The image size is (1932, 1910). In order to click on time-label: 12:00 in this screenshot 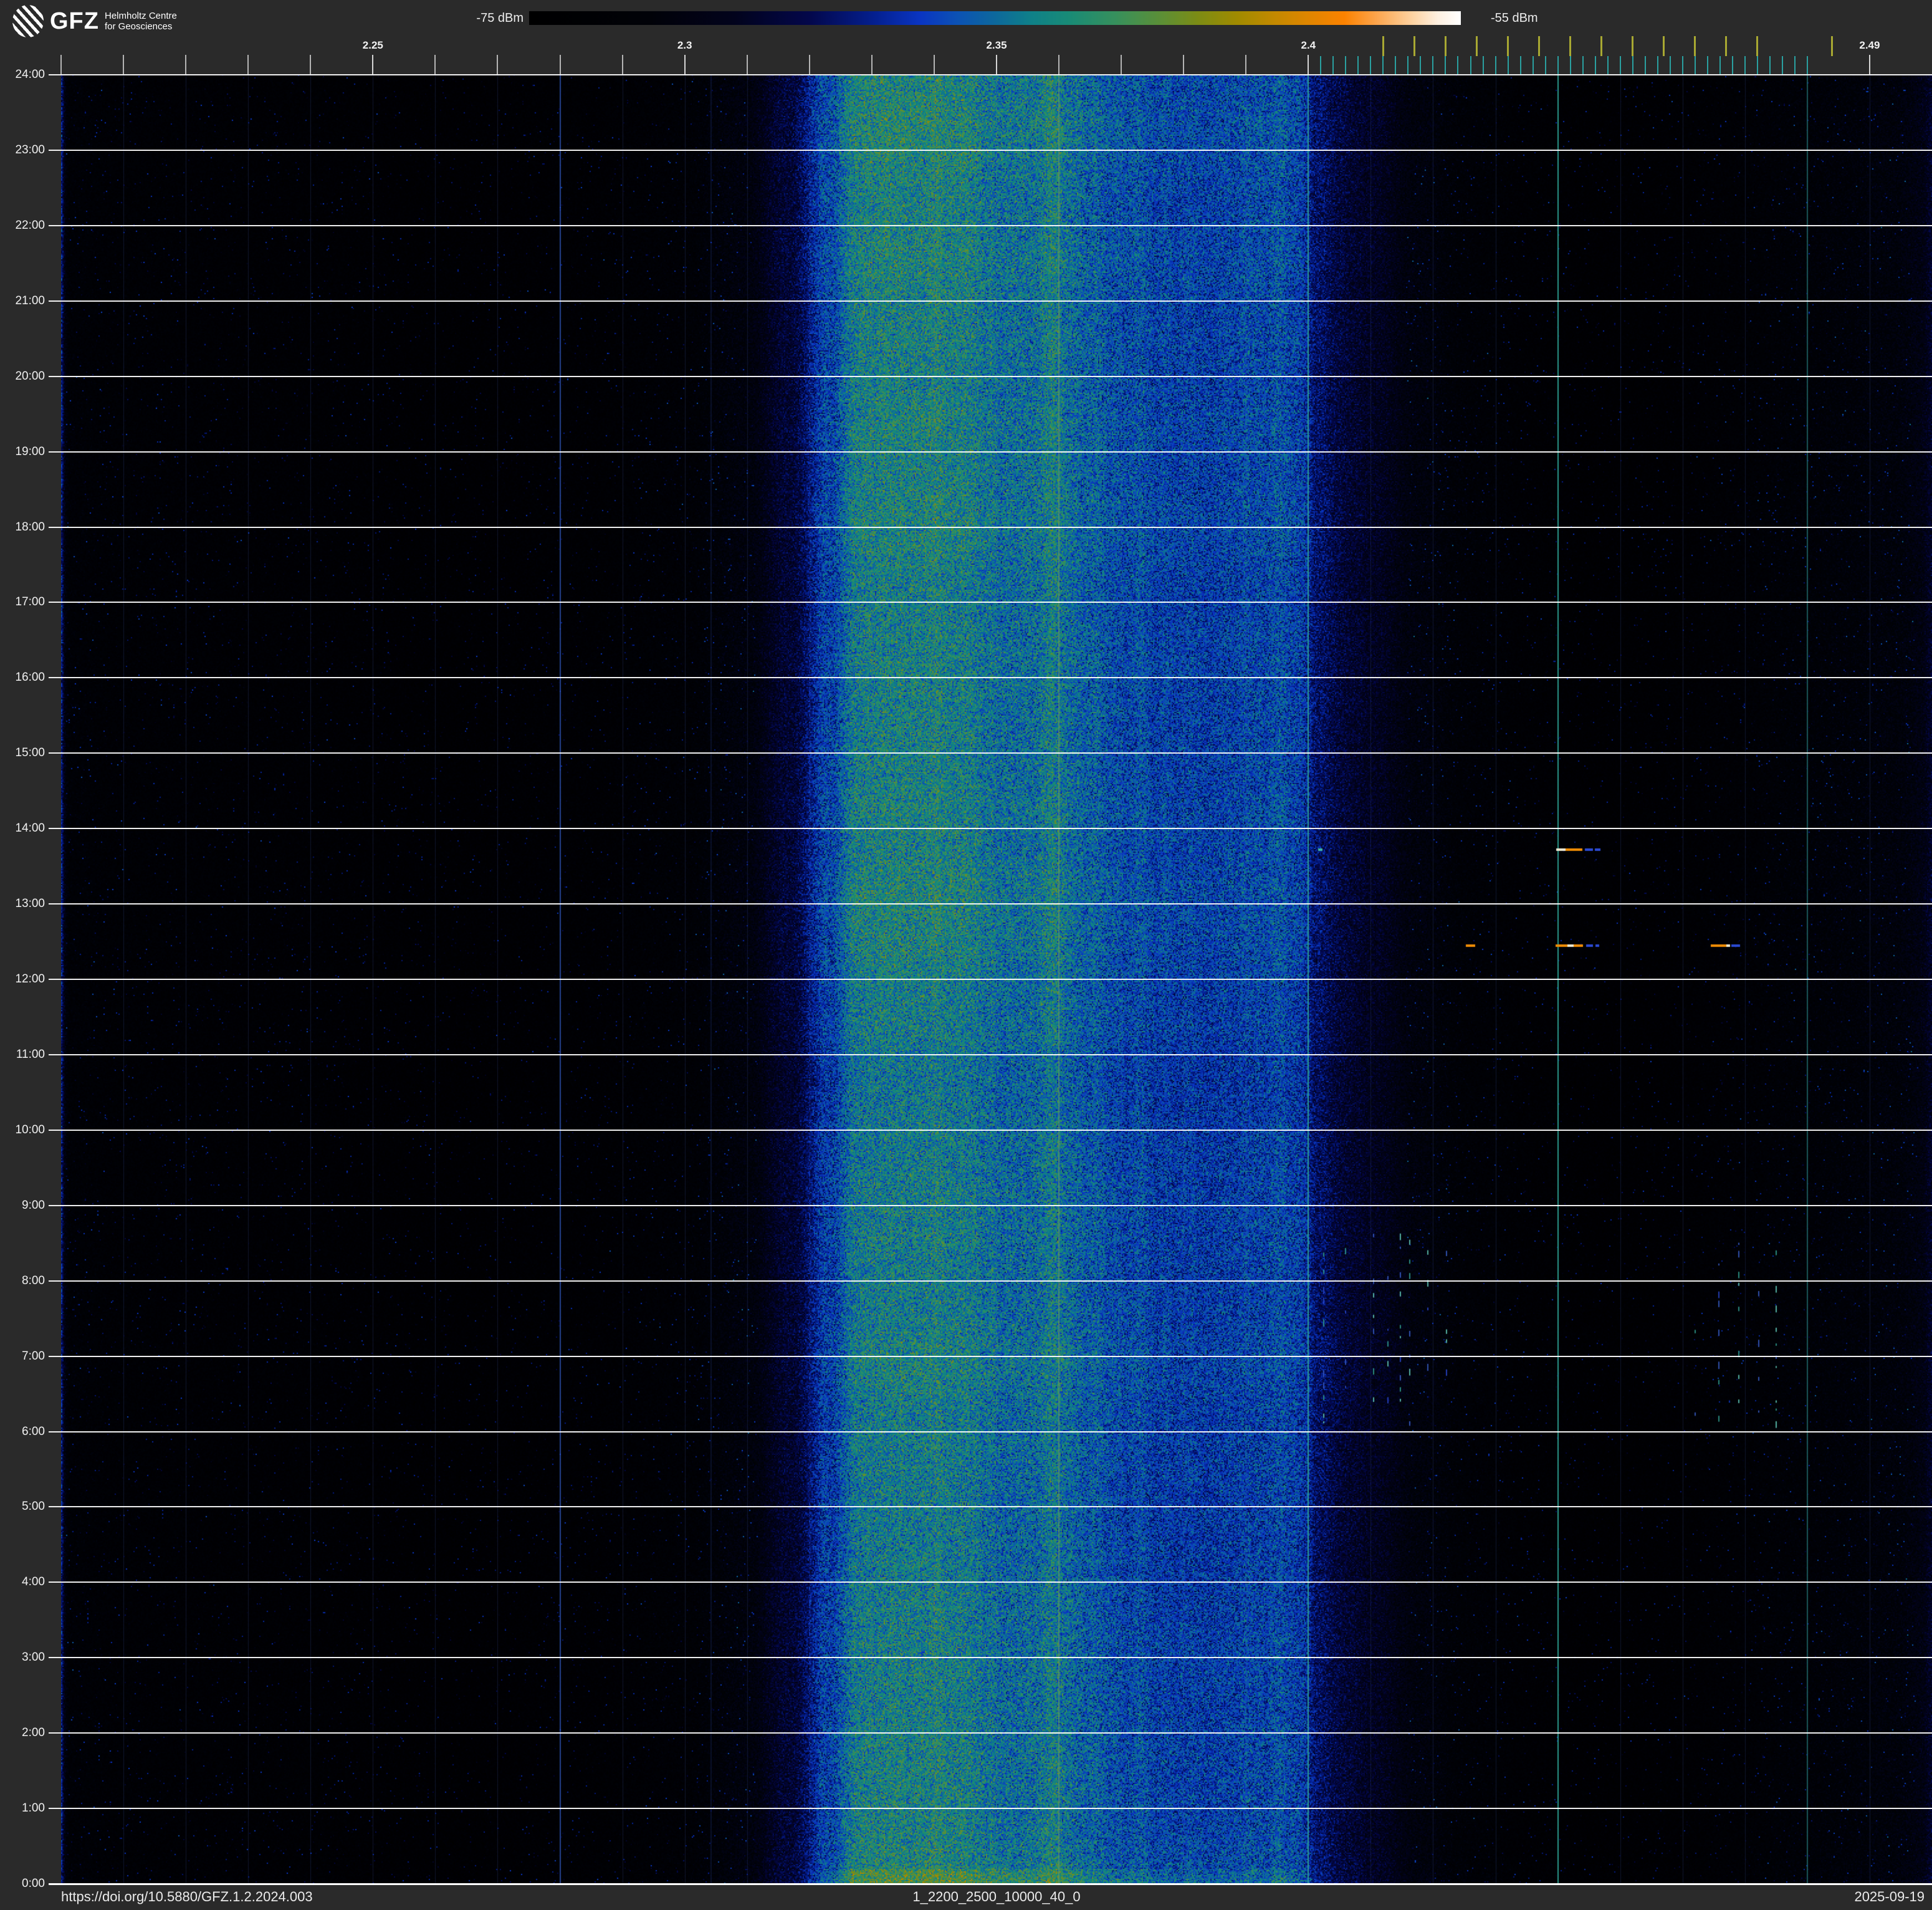, I will do `click(30, 979)`.